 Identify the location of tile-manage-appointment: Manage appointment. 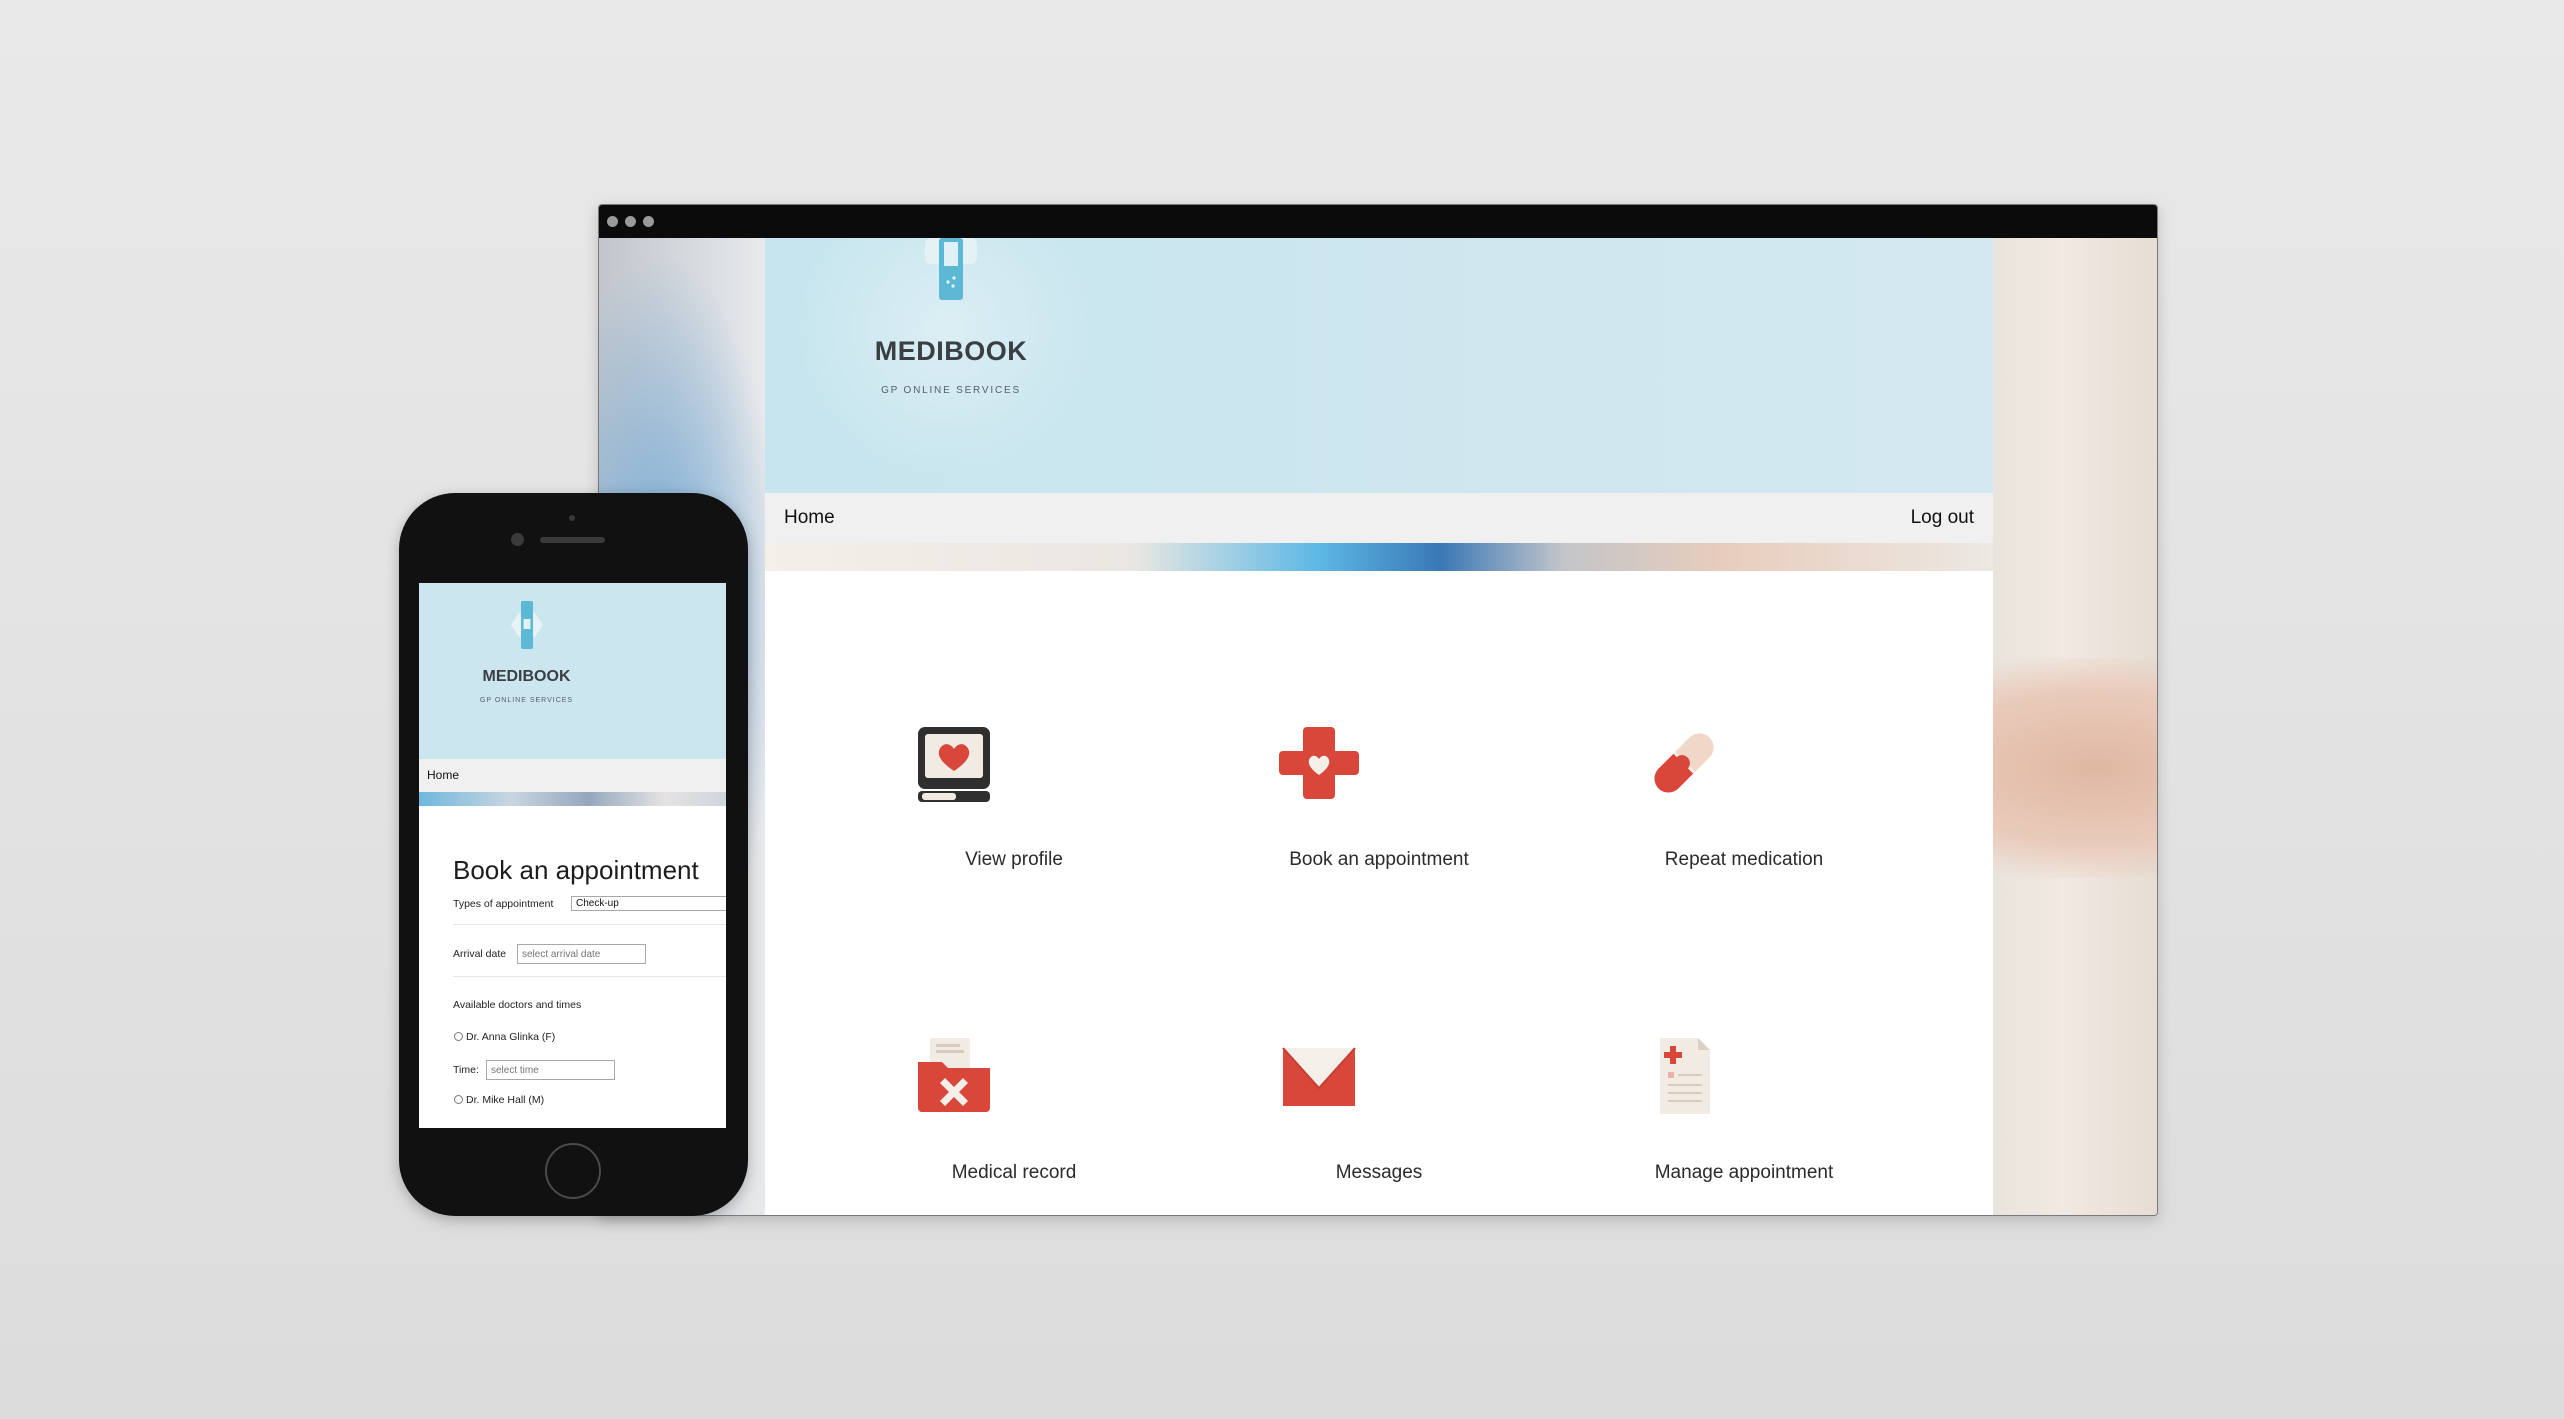
(1744, 1125).